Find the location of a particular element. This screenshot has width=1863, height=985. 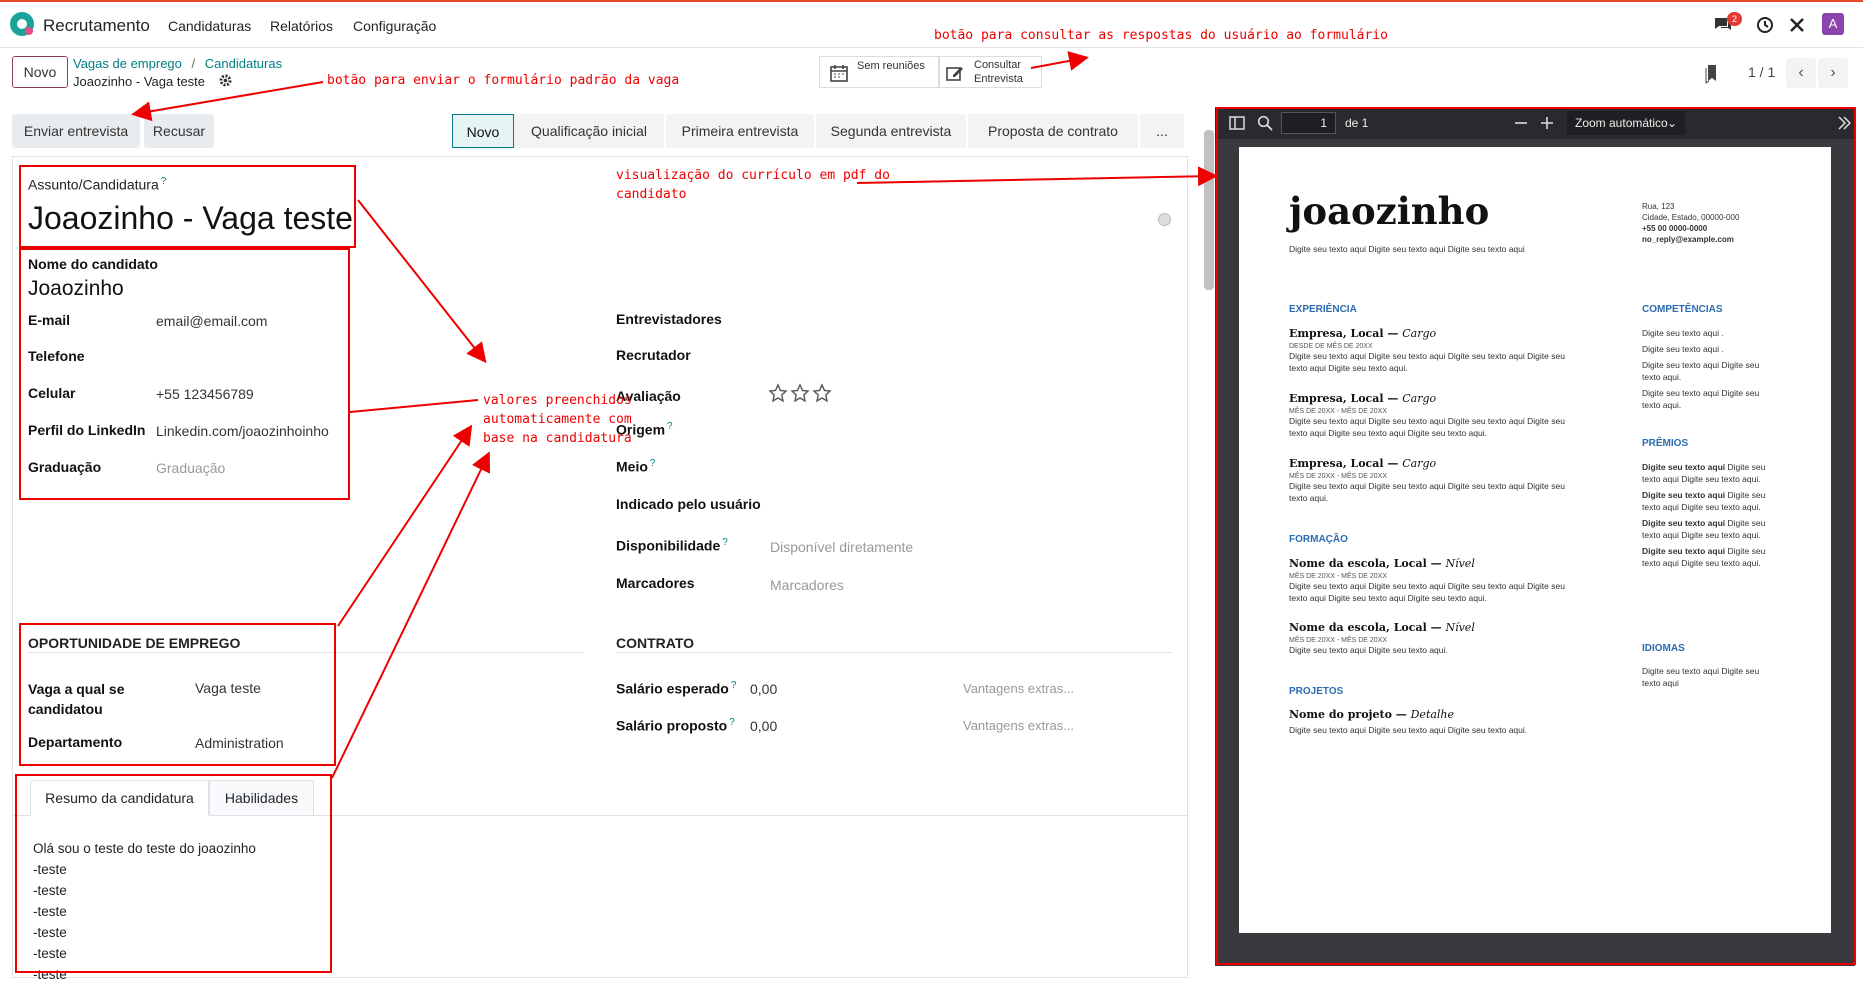

pager-next-button: › is located at coordinates (1833, 73).